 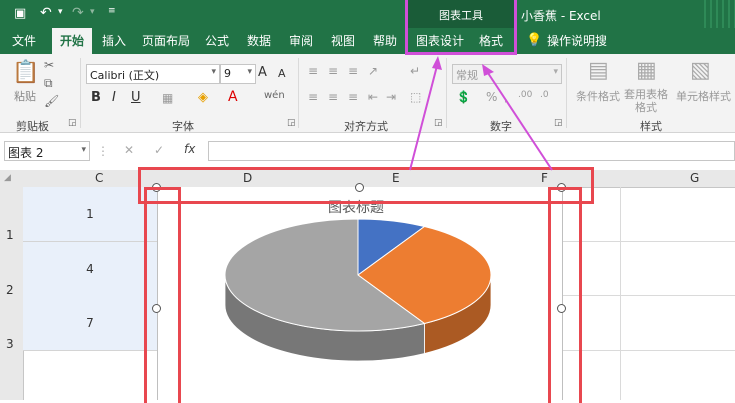 I want to click on orientation-icon: ↗, so click(x=373, y=71).